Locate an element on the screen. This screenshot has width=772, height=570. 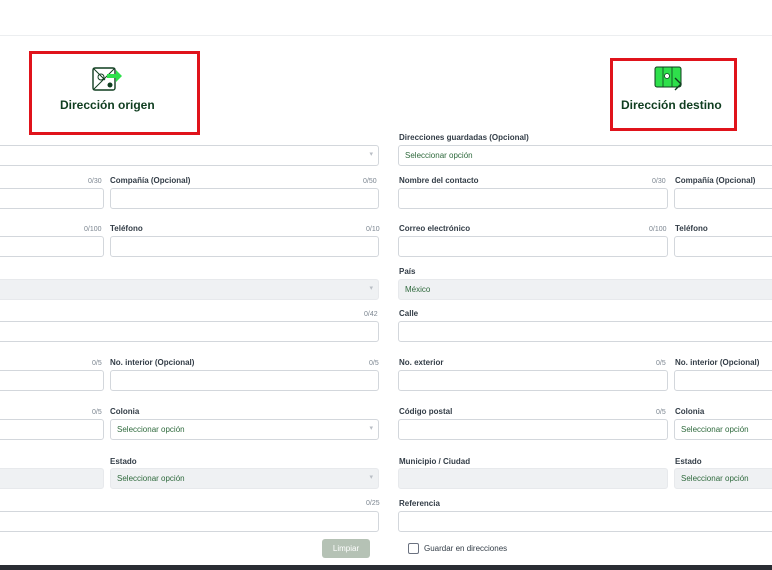
origin-colonia-placeholder: Seleccionar opción is located at coordinates (151, 429).